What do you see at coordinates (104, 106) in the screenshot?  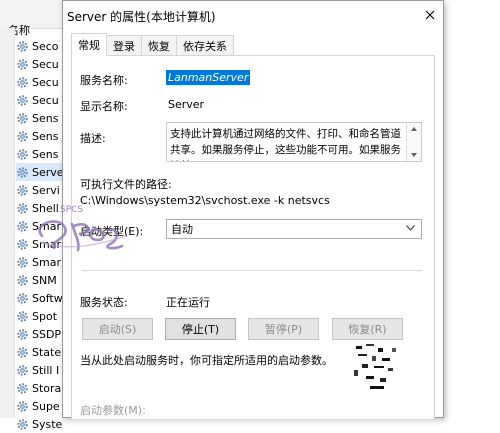 I see `display-name-label: 显示名称:` at bounding box center [104, 106].